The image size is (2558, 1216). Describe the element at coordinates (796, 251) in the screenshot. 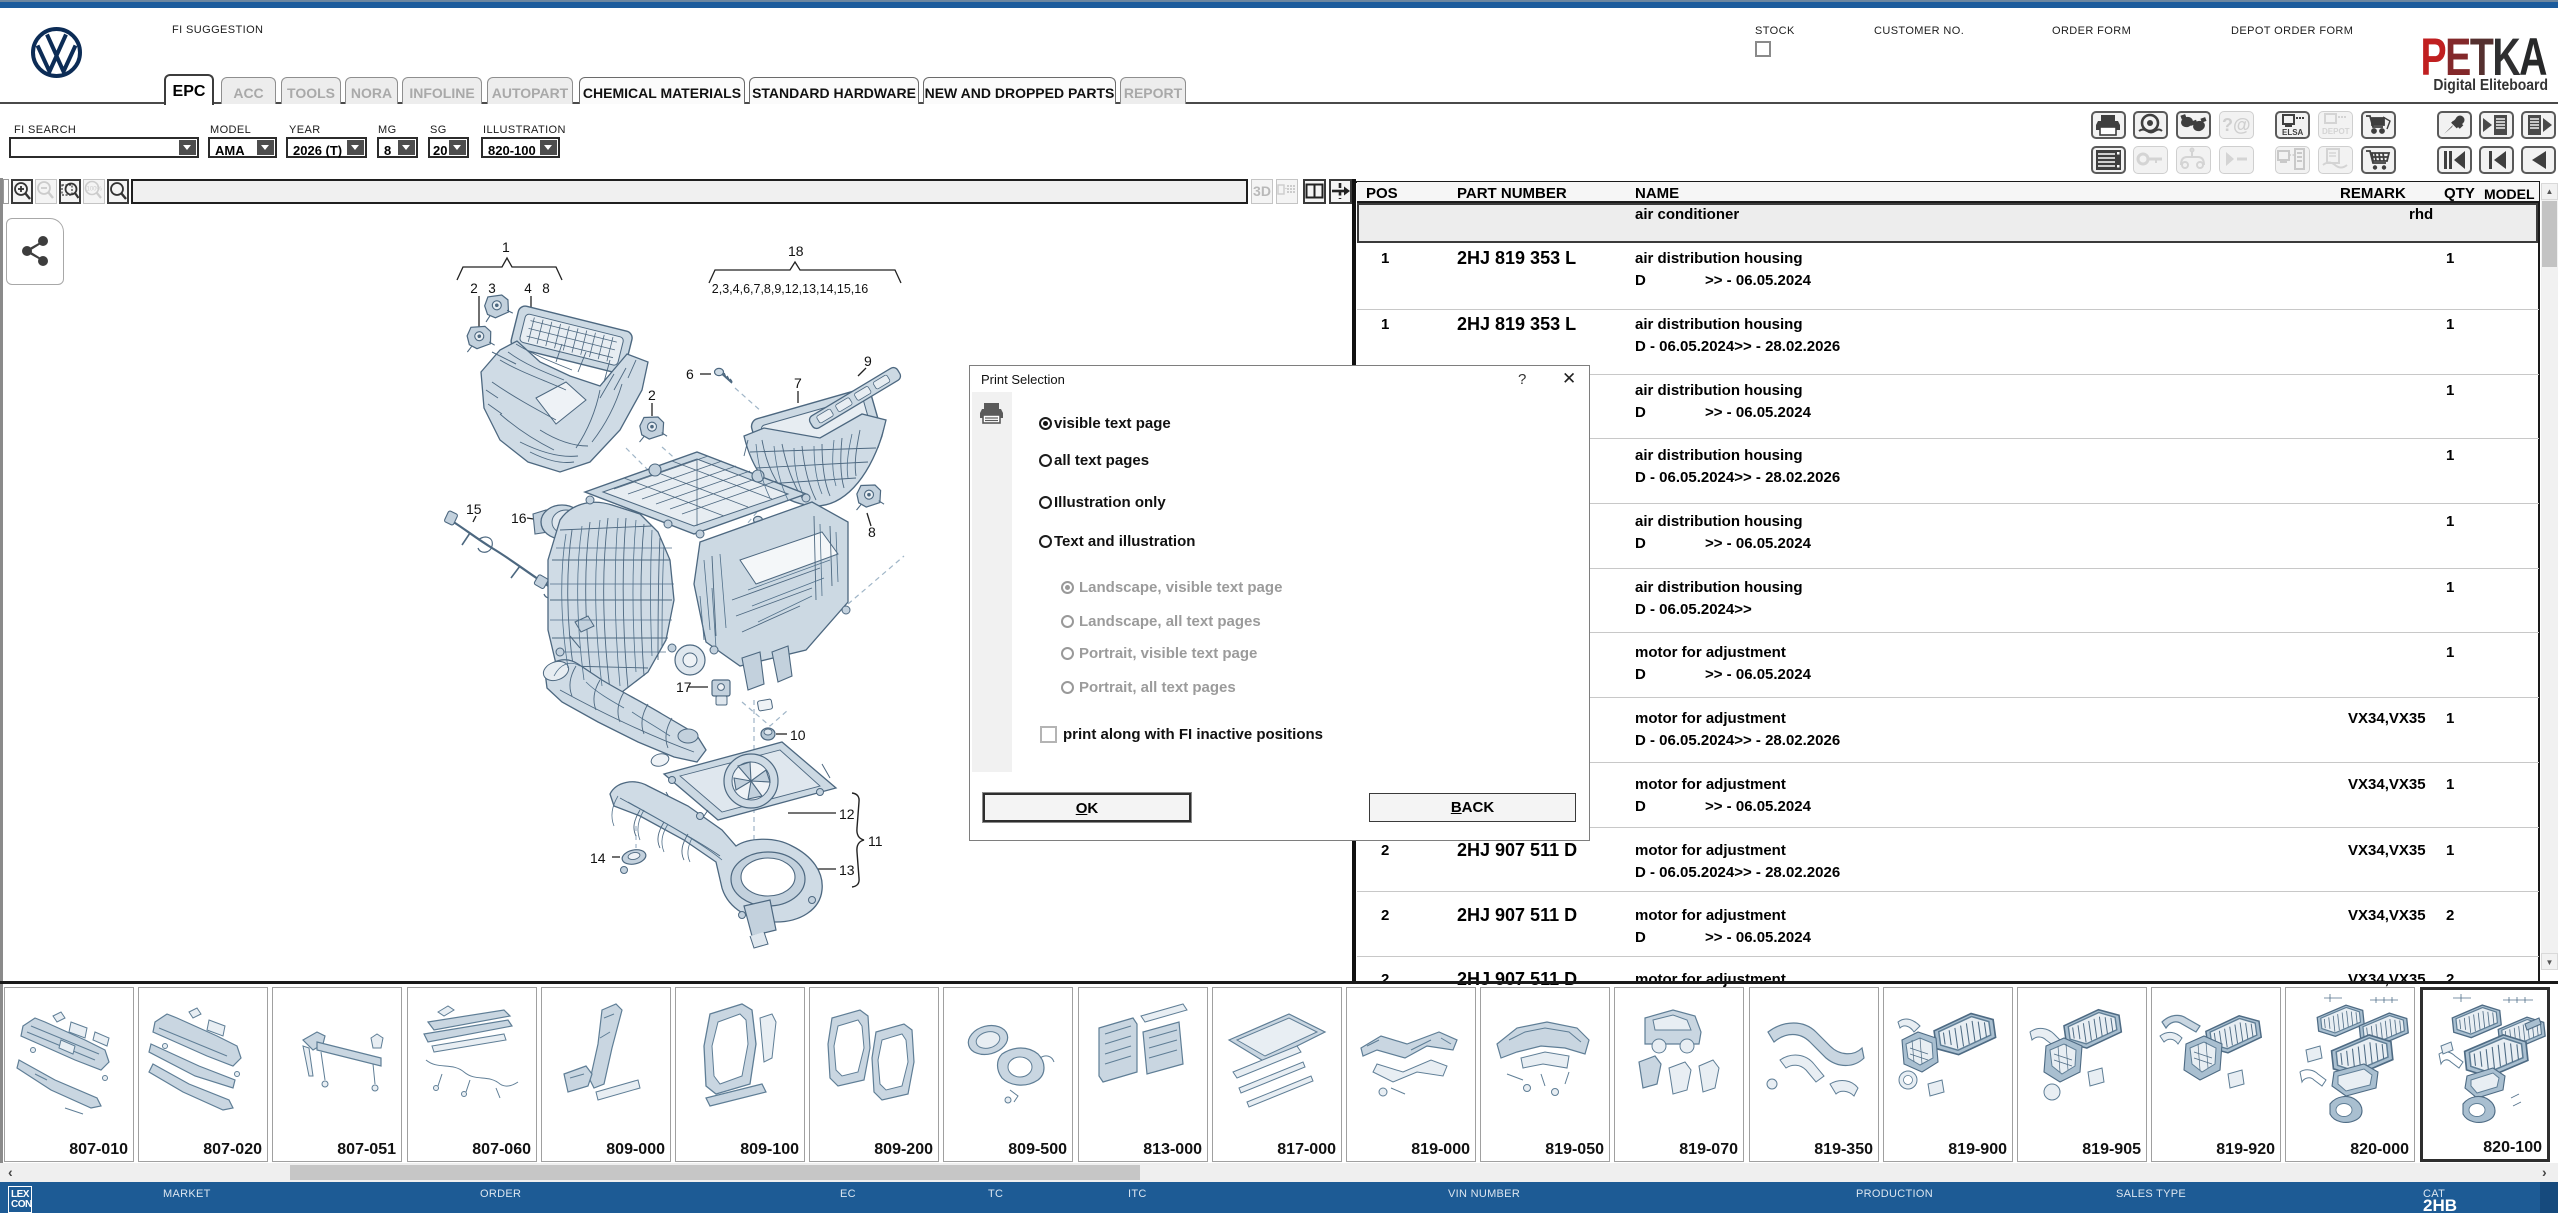

I see `svg-text: 18` at that location.